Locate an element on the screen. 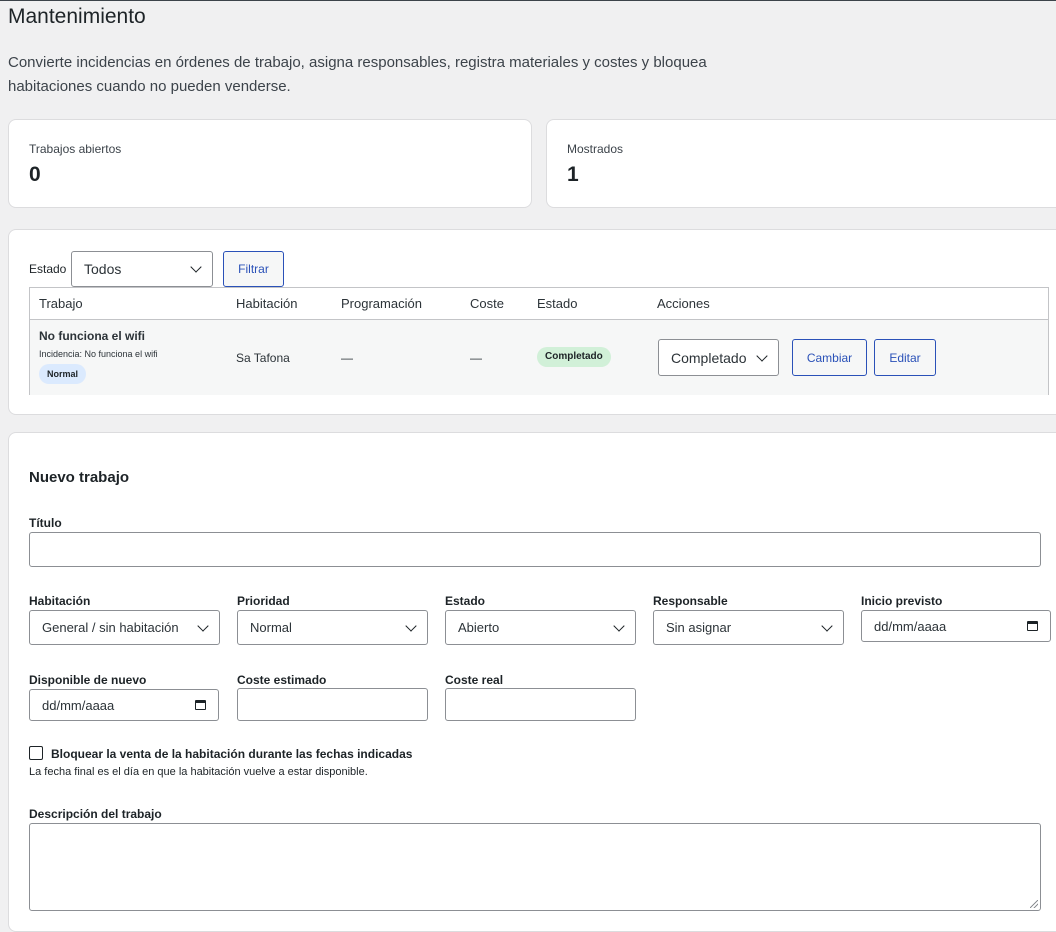  job-schedule: — is located at coordinates (347, 358).